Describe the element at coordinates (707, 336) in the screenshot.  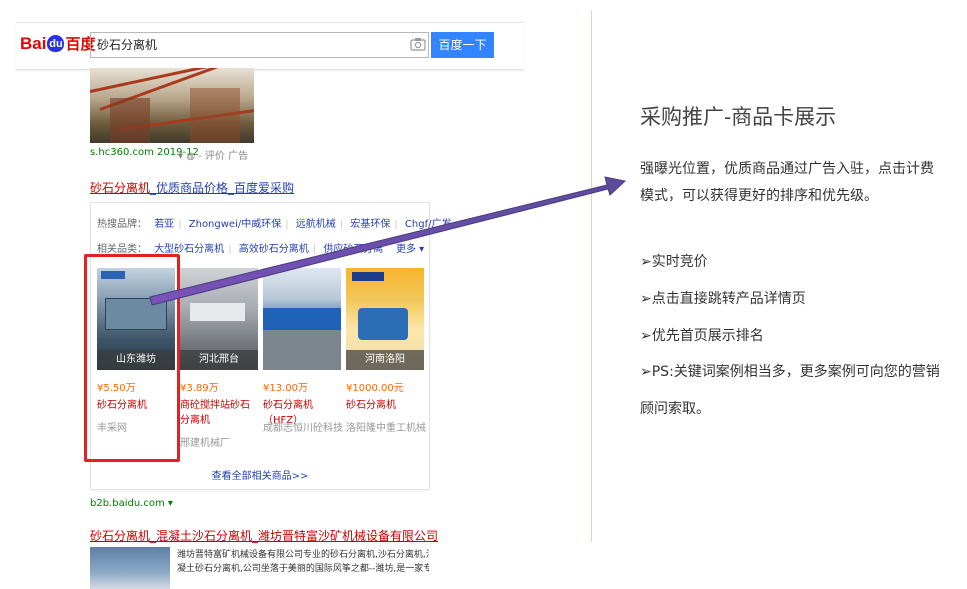
I see `feature-text: 优先首页展示排名` at that location.